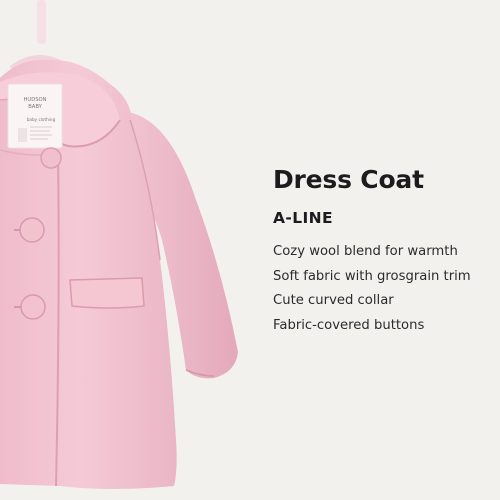 Image resolution: width=500 pixels, height=500 pixels. I want to click on neck-label: HUDSON BABY baby clothing, so click(35, 116).